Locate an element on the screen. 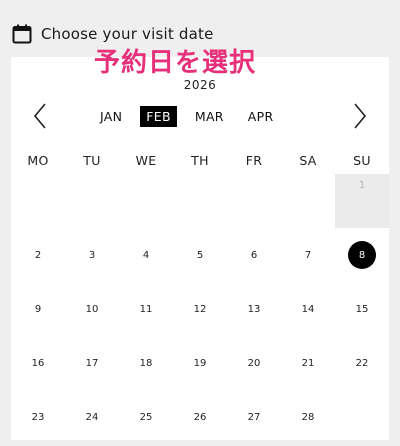 The height and width of the screenshot is (446, 400). day-13: 13 is located at coordinates (254, 309).